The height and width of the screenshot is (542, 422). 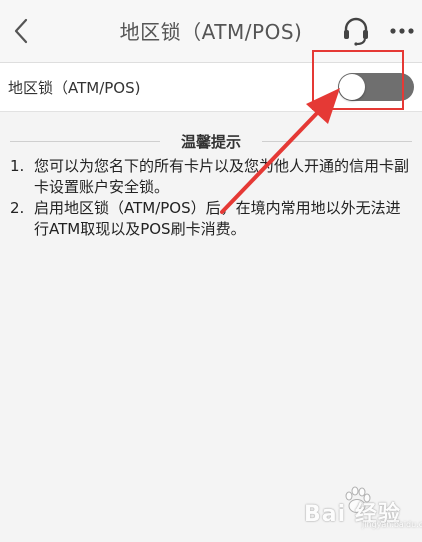 What do you see at coordinates (352, 87) in the screenshot?
I see `toggle-knob` at bounding box center [352, 87].